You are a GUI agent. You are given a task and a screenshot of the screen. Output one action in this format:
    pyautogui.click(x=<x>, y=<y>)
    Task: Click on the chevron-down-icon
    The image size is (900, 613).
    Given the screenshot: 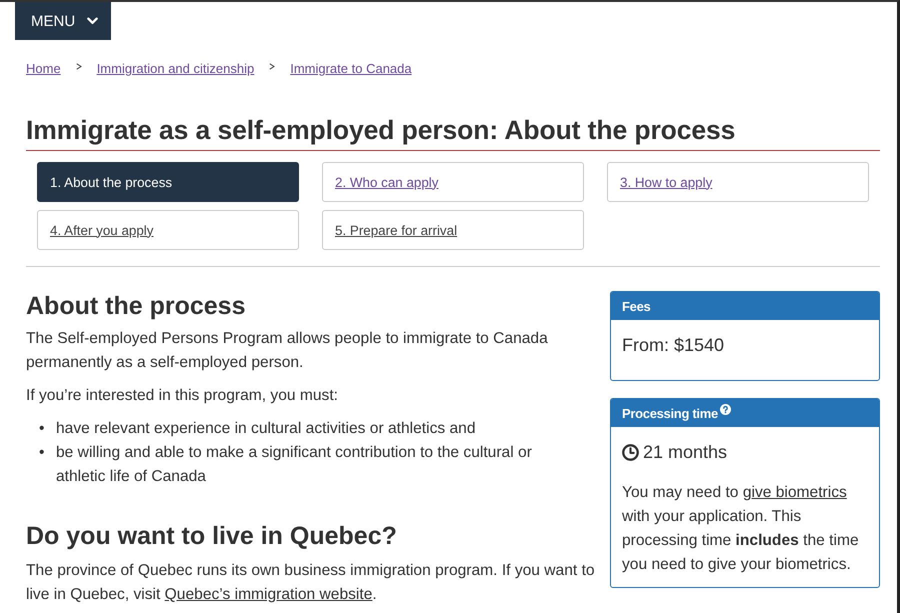 What is the action you would take?
    pyautogui.click(x=92, y=21)
    